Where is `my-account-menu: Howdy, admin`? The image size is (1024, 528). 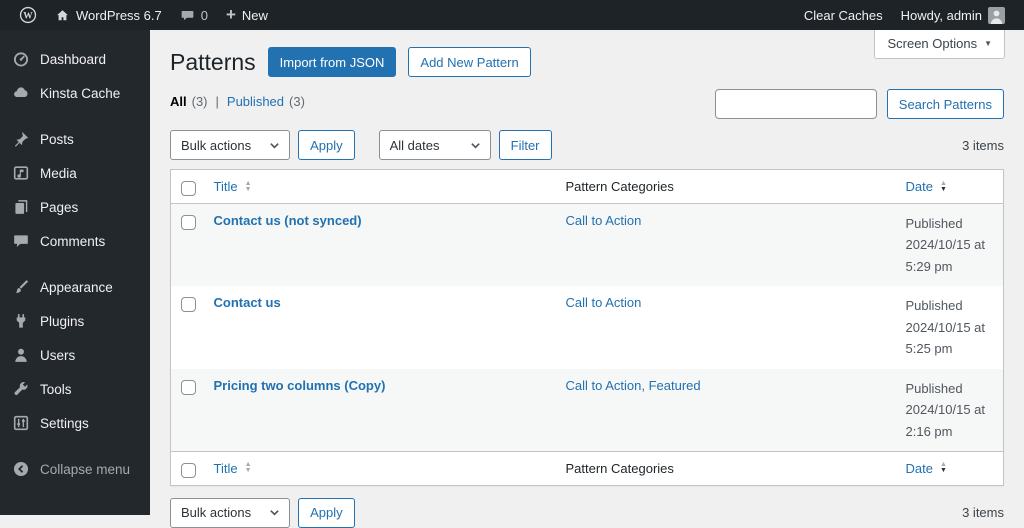
my-account-menu: Howdy, admin is located at coordinates (953, 15).